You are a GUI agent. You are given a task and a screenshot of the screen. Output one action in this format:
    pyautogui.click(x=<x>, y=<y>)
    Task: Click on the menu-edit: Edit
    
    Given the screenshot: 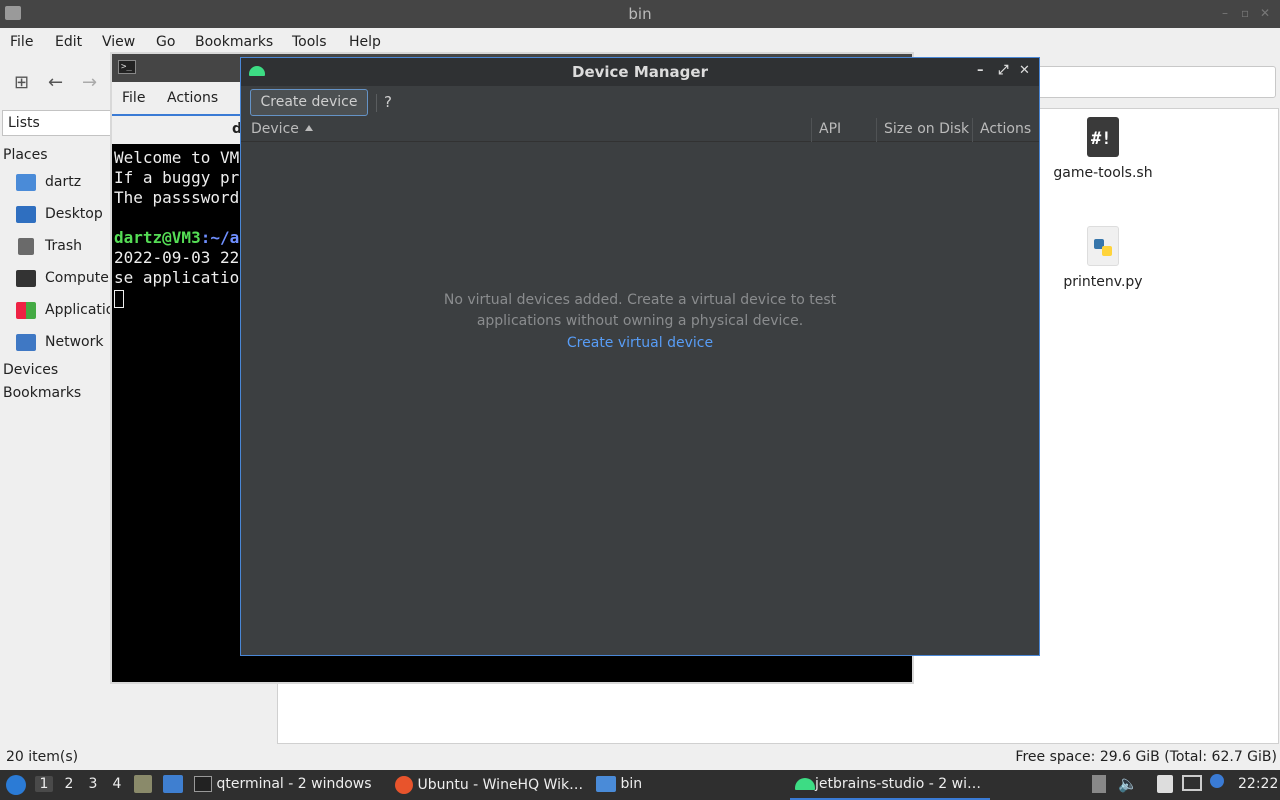 What is the action you would take?
    pyautogui.click(x=68, y=42)
    